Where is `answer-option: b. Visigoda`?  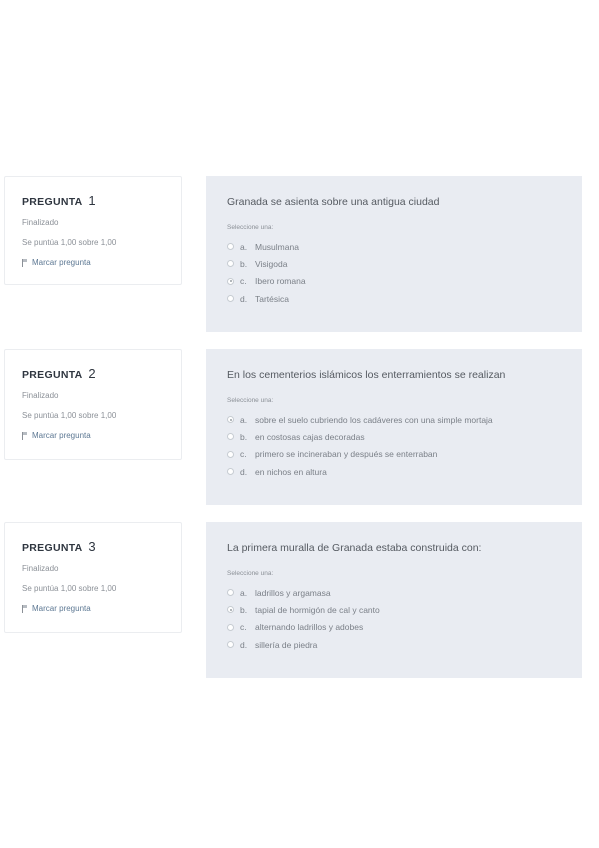
answer-option: b. Visigoda is located at coordinates (404, 263).